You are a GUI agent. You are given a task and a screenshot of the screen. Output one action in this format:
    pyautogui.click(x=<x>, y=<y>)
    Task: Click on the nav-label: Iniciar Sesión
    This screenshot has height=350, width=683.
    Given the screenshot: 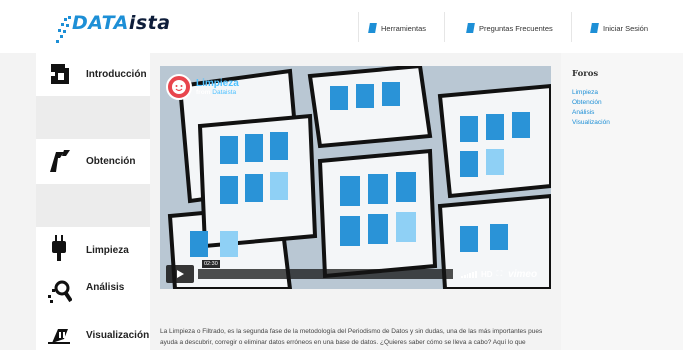 What is the action you would take?
    pyautogui.click(x=626, y=28)
    